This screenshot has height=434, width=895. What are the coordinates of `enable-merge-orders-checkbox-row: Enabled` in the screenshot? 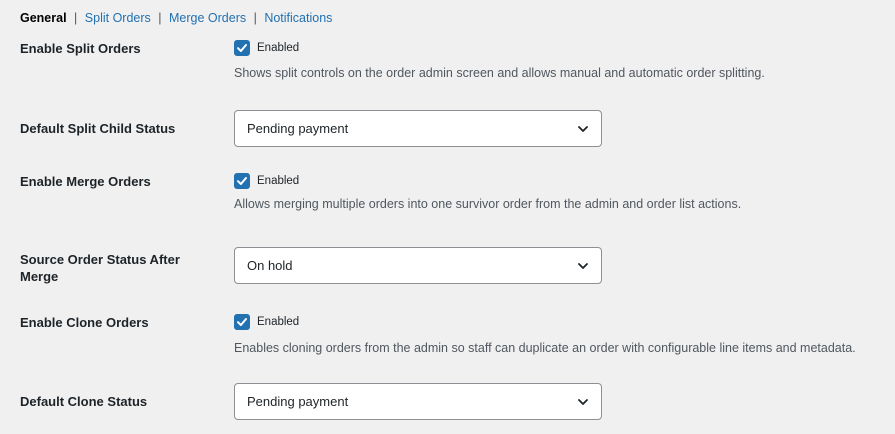 It's located at (266, 181).